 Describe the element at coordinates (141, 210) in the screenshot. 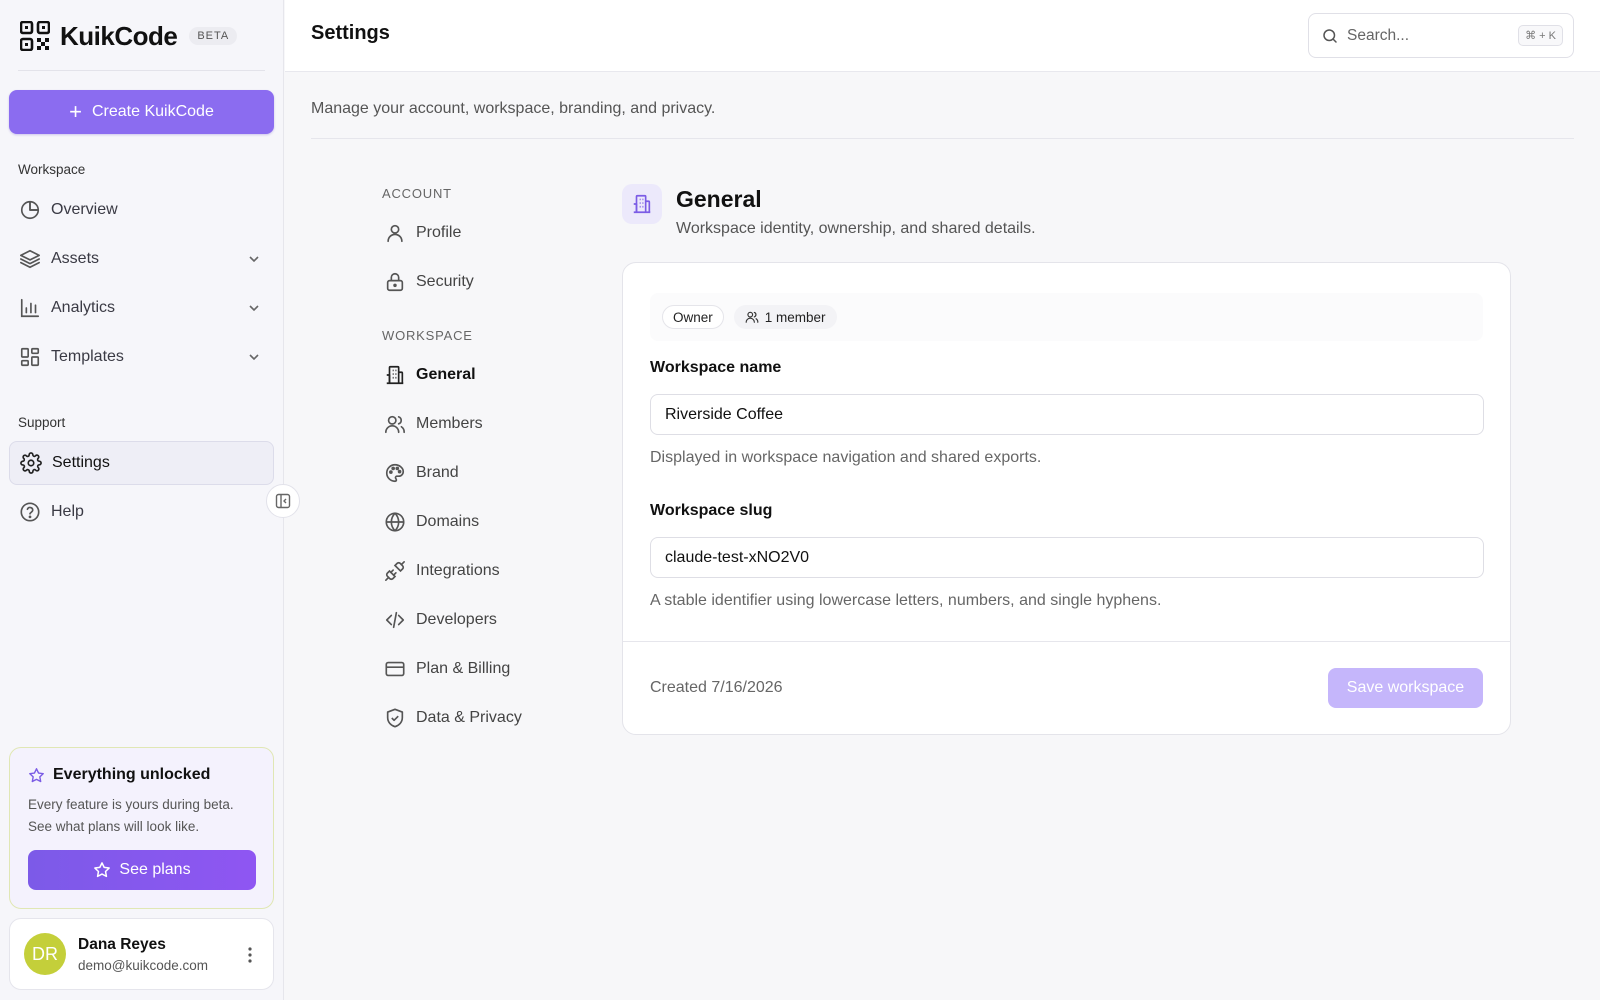

I see `sidebar-item-overview: Overview` at that location.